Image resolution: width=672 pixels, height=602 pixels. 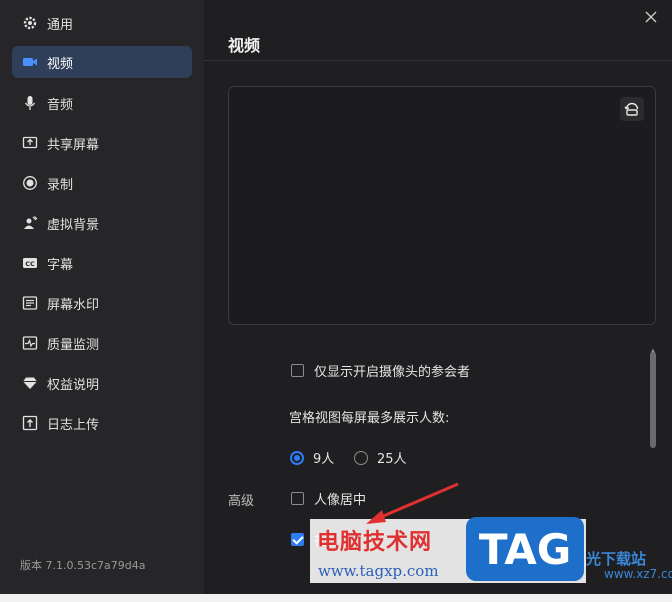 I want to click on only-camera-on-option: 仅显示开启摄像头的参会者, so click(x=380, y=370).